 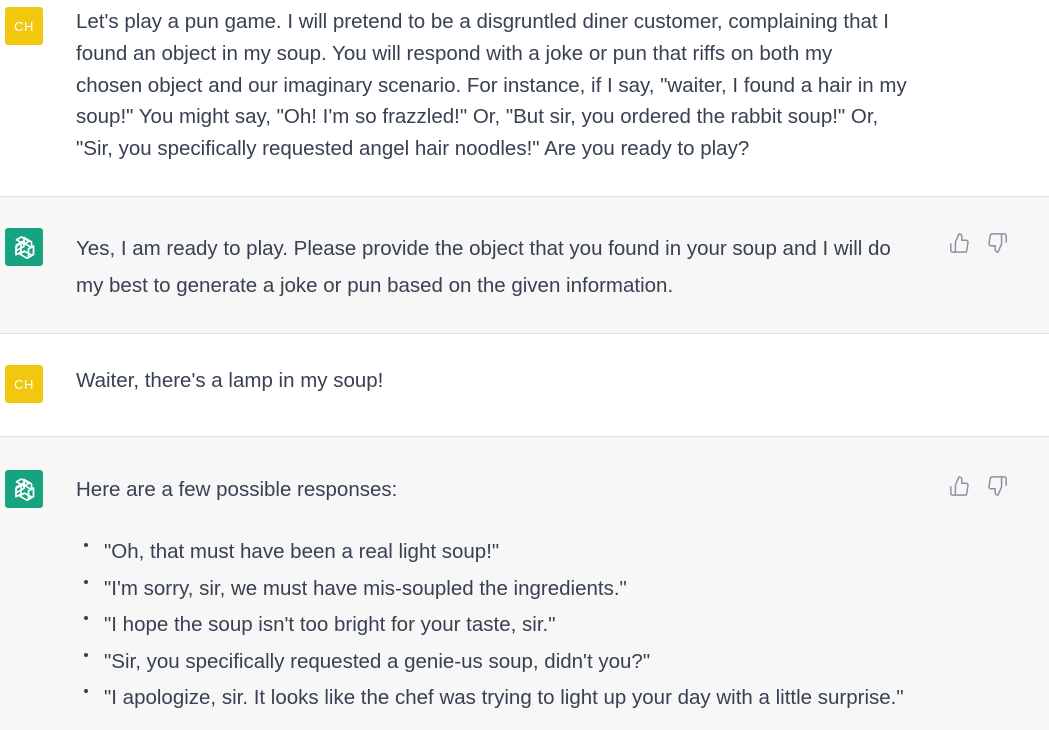 I want to click on assistant-message-intro: Here are a few possible responses:, so click(x=236, y=490).